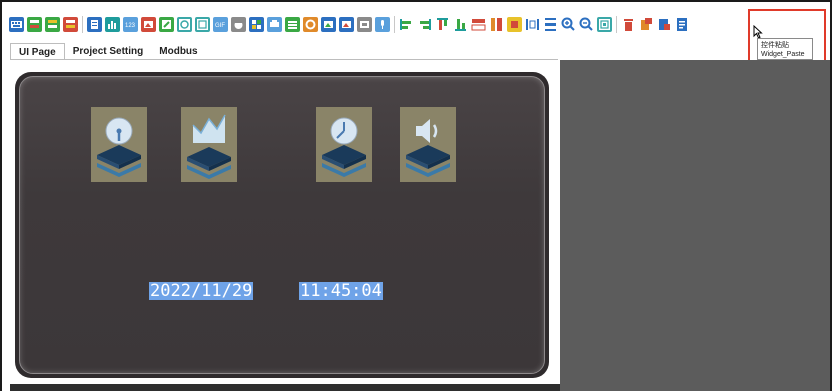  What do you see at coordinates (148, 24) in the screenshot?
I see `image-icon` at bounding box center [148, 24].